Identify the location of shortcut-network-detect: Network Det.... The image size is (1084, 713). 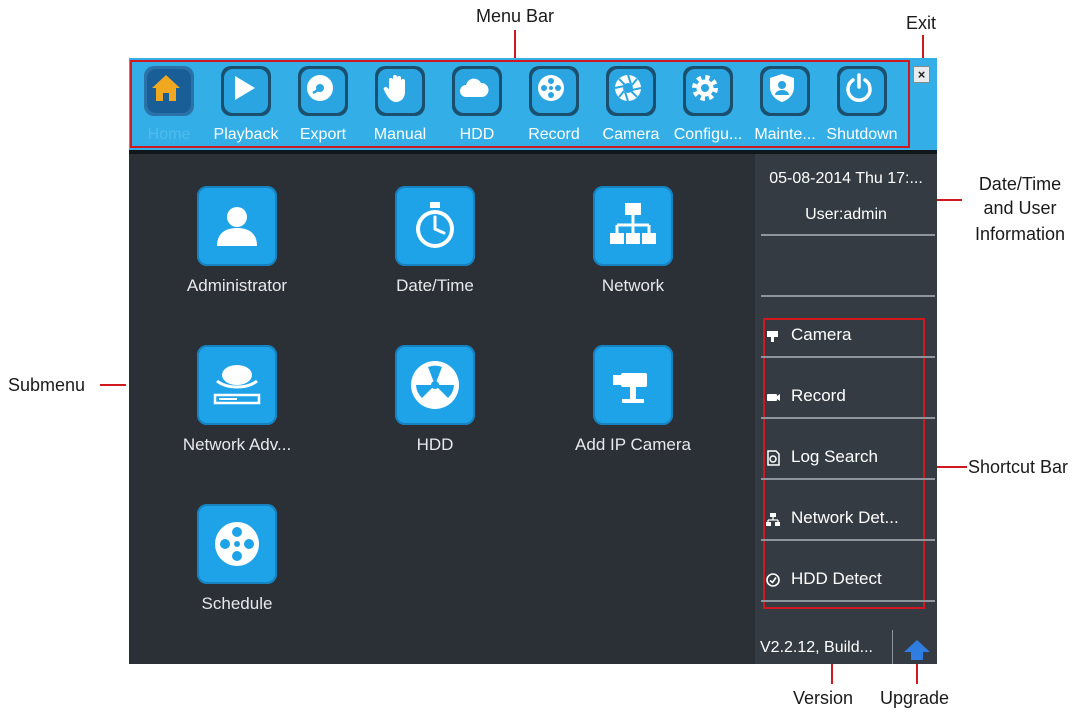
(847, 519).